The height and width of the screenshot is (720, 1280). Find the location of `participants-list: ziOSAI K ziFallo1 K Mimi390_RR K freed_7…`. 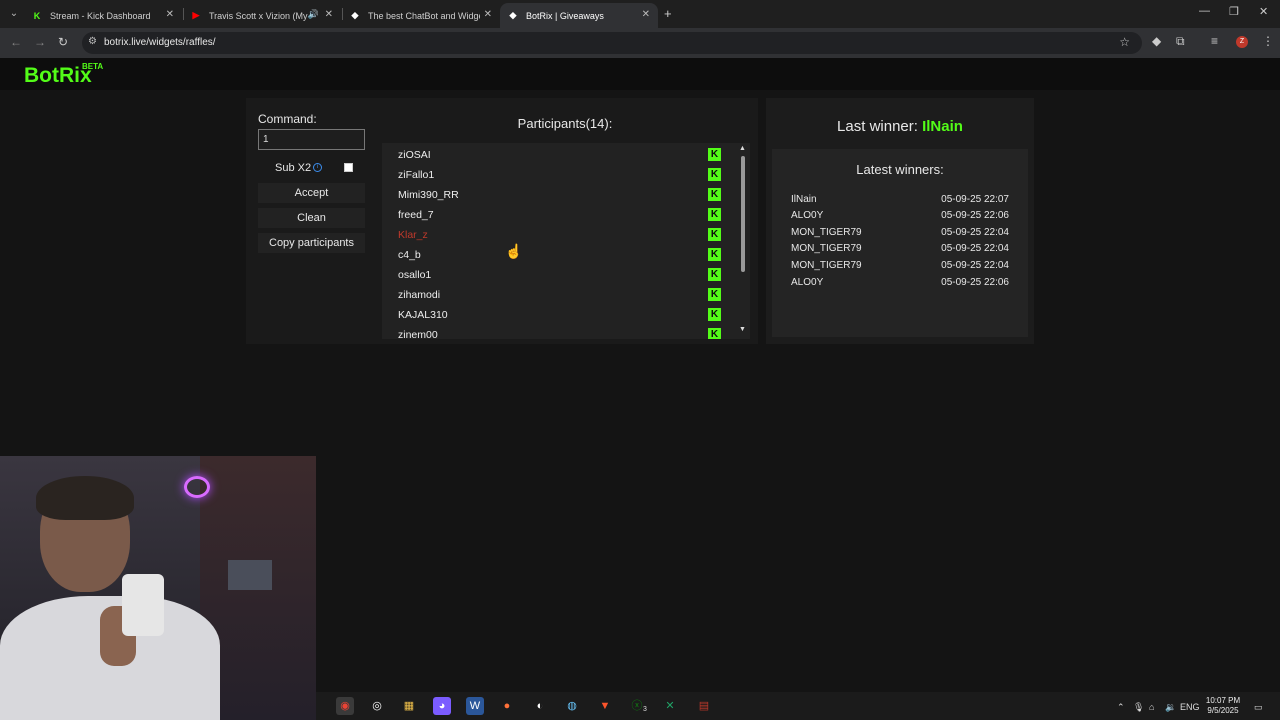

participants-list: ziOSAI K ziFallo1 K Mimi390_RR K freed_7… is located at coordinates (566, 241).